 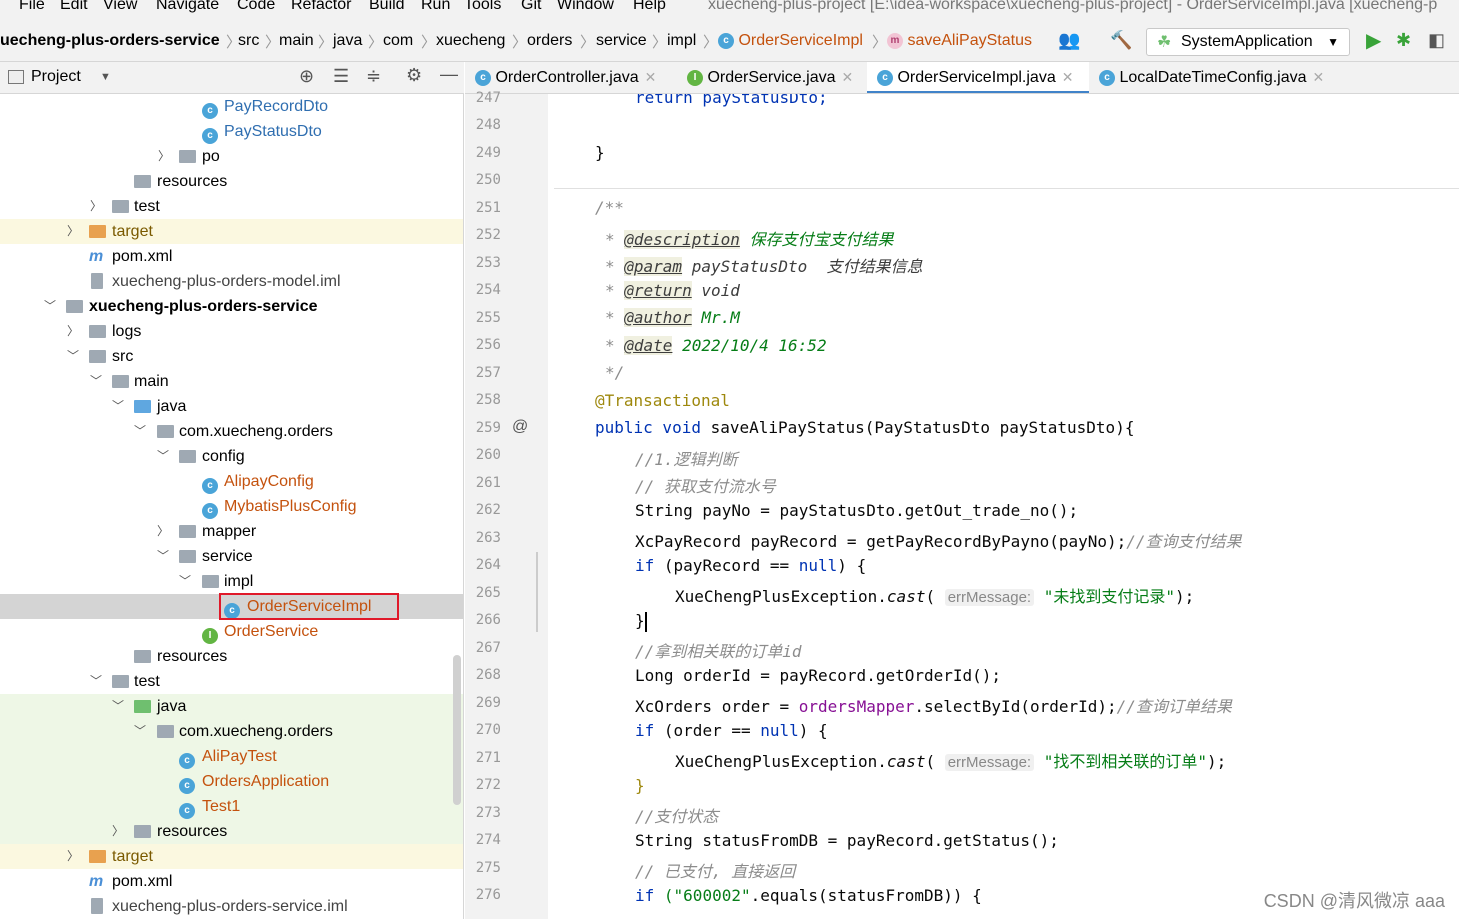 What do you see at coordinates (373, 76) in the screenshot?
I see `collapse-all-icon: ≑` at bounding box center [373, 76].